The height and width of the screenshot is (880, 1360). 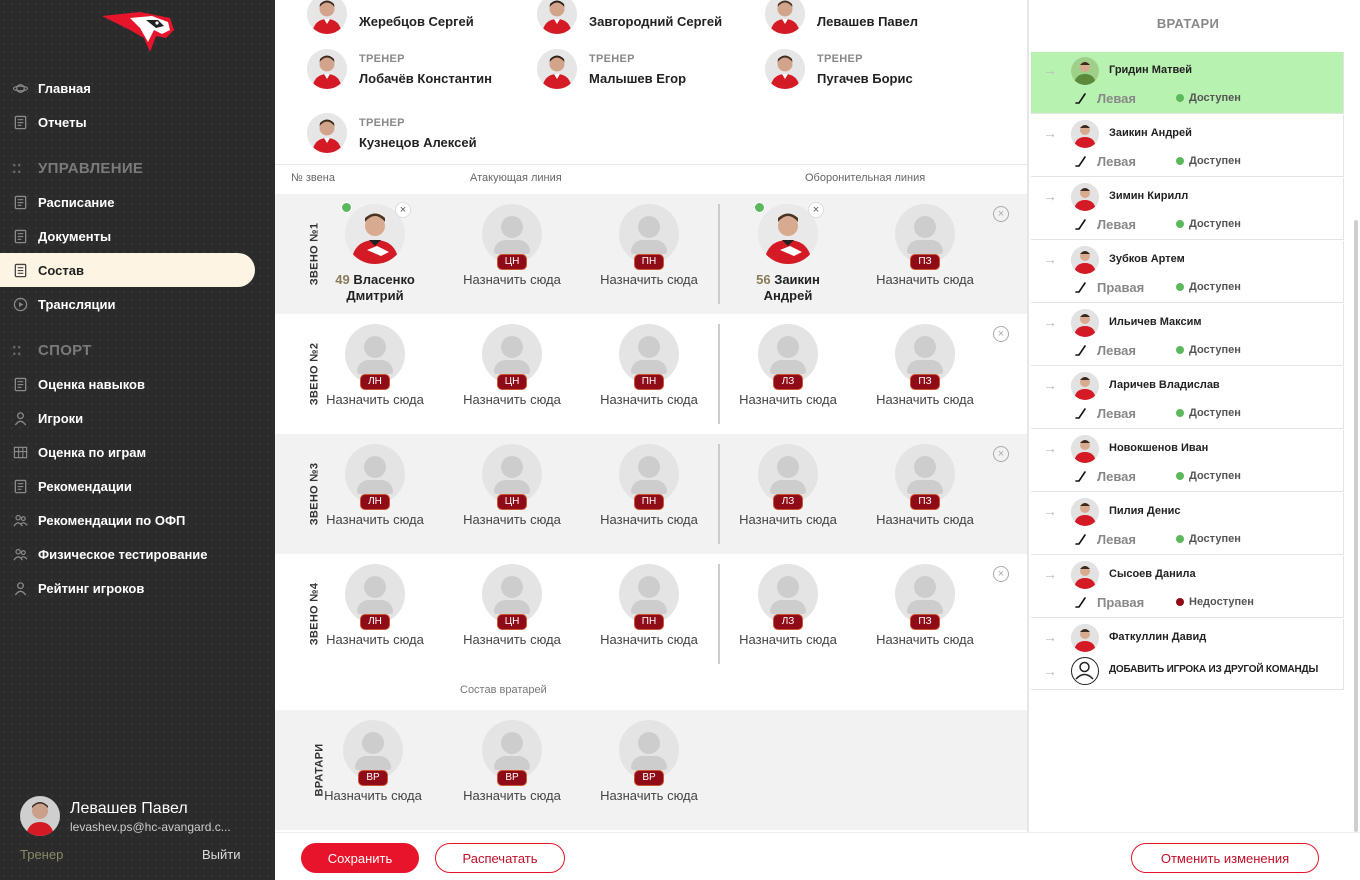 What do you see at coordinates (376, 233) in the screenshot?
I see `player-photo: ×` at bounding box center [376, 233].